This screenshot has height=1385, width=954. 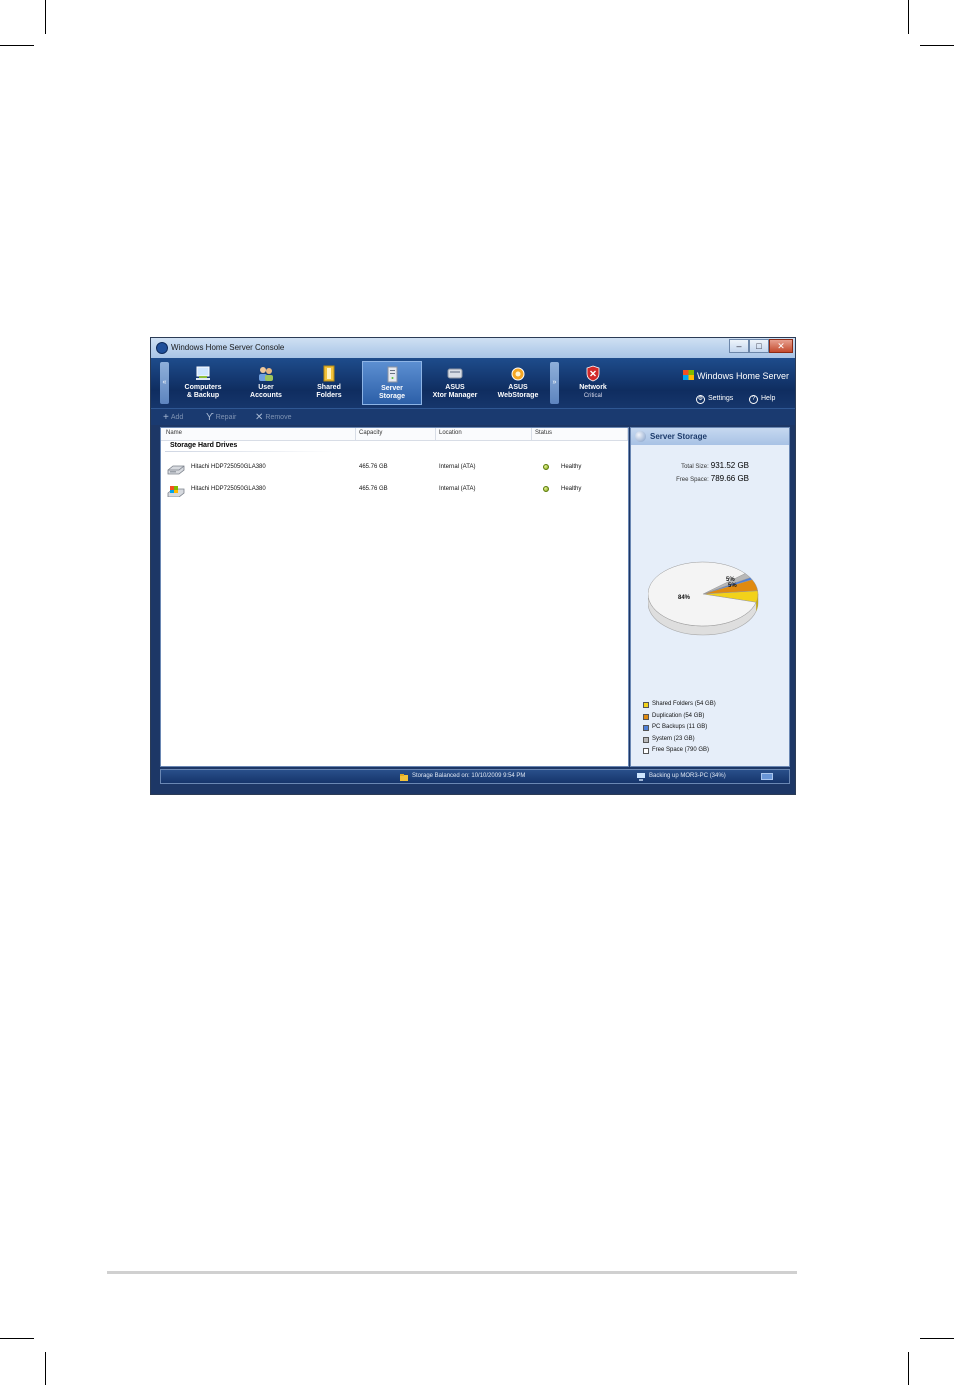 What do you see at coordinates (164, 383) in the screenshot?
I see `nav-scroll-left-button: «` at bounding box center [164, 383].